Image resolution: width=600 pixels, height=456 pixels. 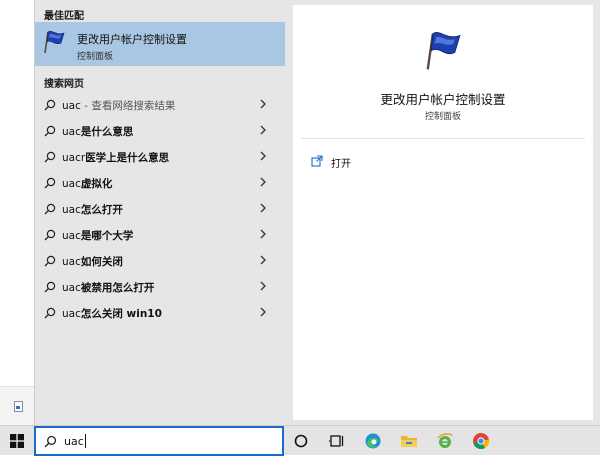 I want to click on open-action: 打开, so click(x=371, y=162).